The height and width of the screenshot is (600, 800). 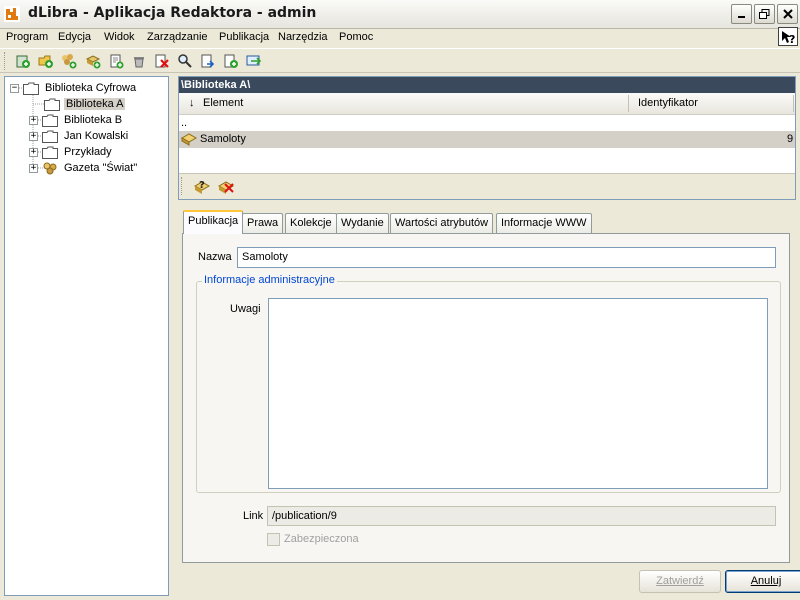 I want to click on menu-zarzadzanie: Zarządzanie, so click(x=177, y=37).